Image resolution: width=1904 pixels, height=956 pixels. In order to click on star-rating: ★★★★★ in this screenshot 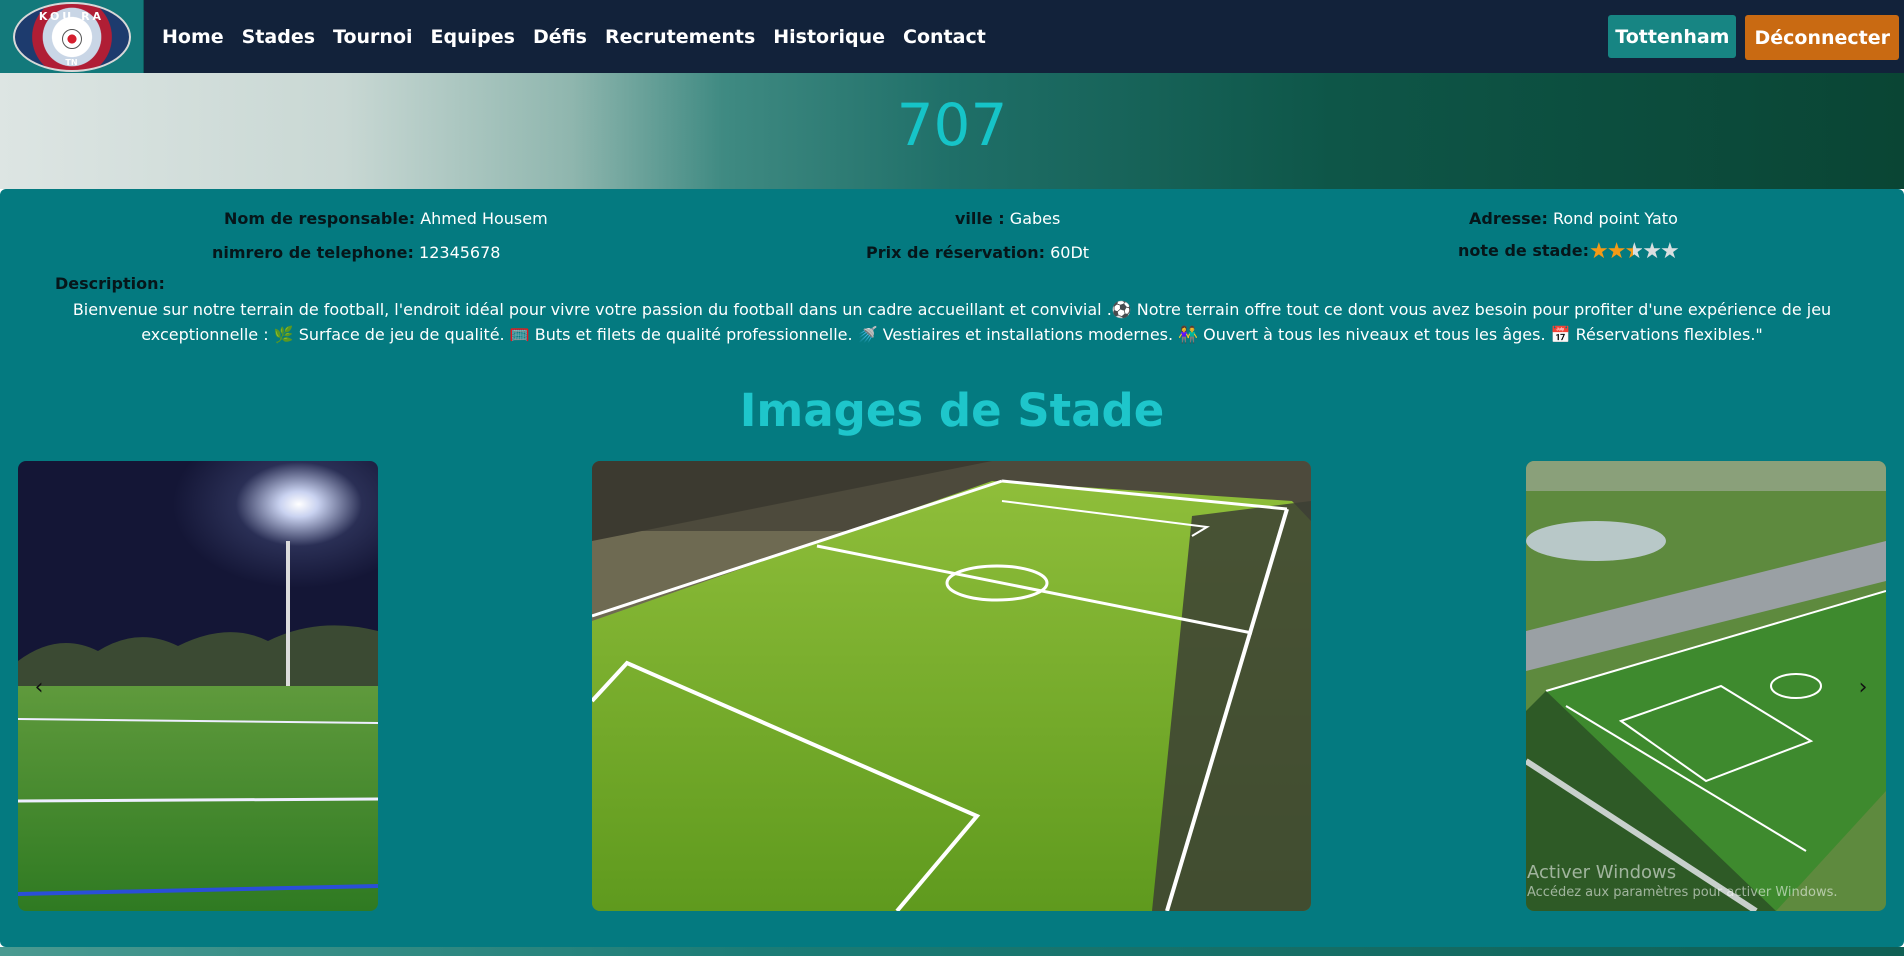, I will do `click(1634, 251)`.